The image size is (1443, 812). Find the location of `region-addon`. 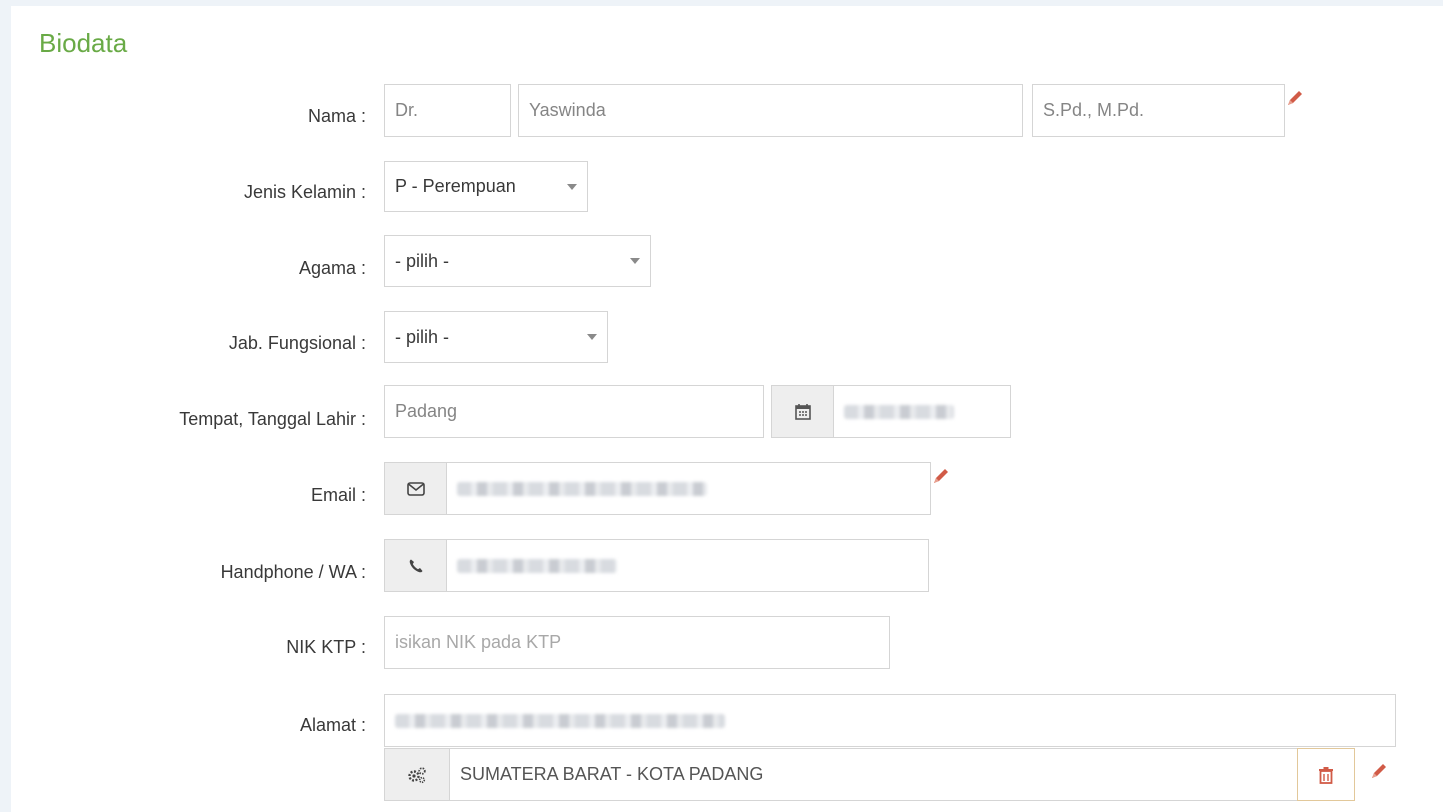

region-addon is located at coordinates (417, 774).